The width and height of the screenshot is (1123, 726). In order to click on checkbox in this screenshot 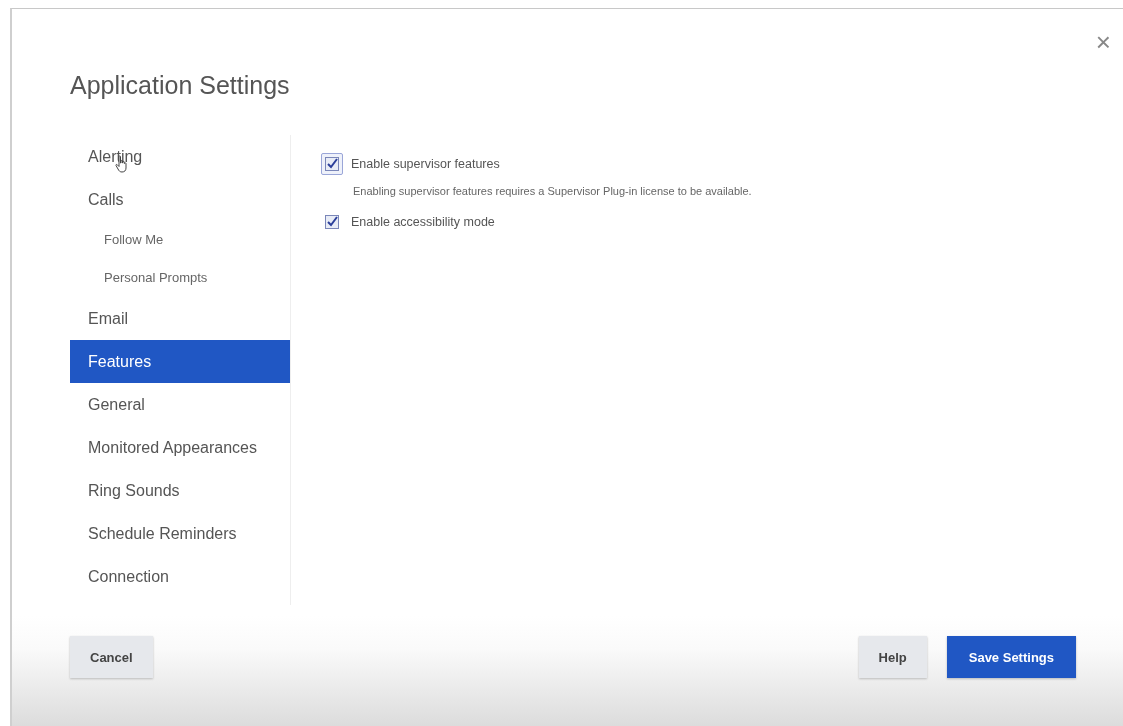, I will do `click(332, 164)`.